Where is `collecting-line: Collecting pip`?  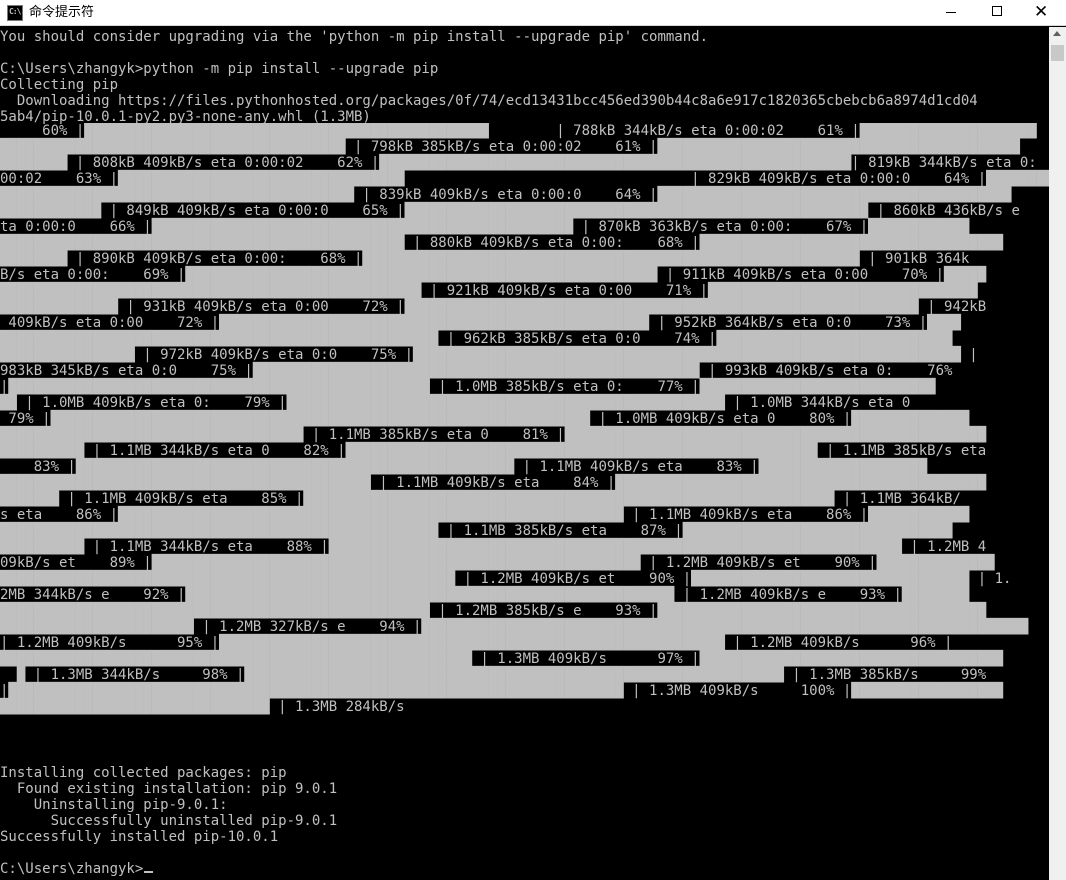
collecting-line: Collecting pip is located at coordinates (59, 85).